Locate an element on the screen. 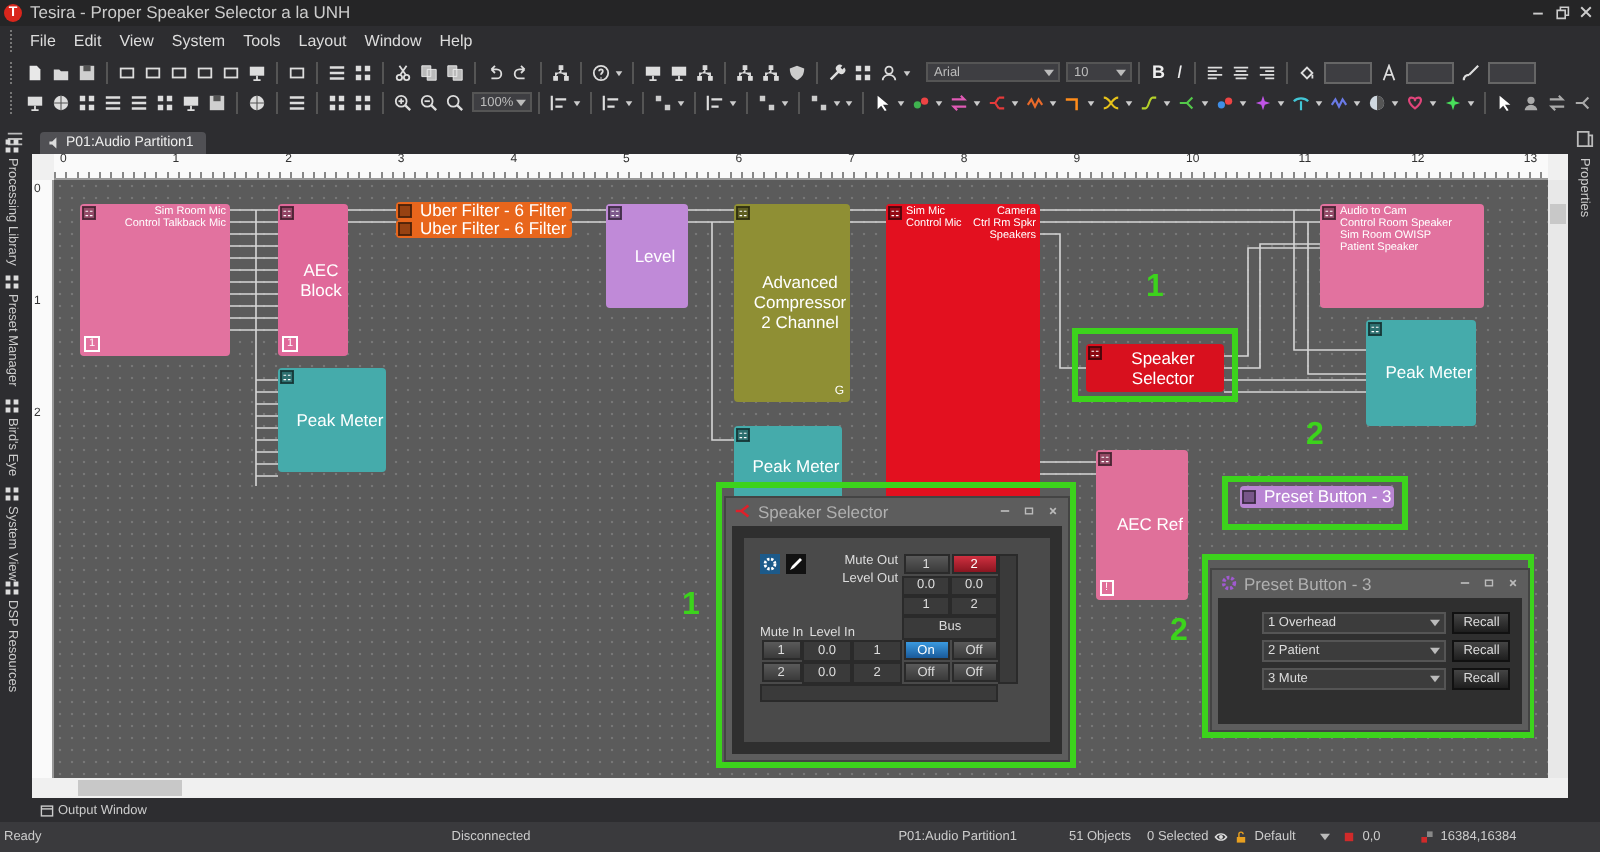 The width and height of the screenshot is (1600, 852). text-color-dropdown is located at coordinates (1430, 72).